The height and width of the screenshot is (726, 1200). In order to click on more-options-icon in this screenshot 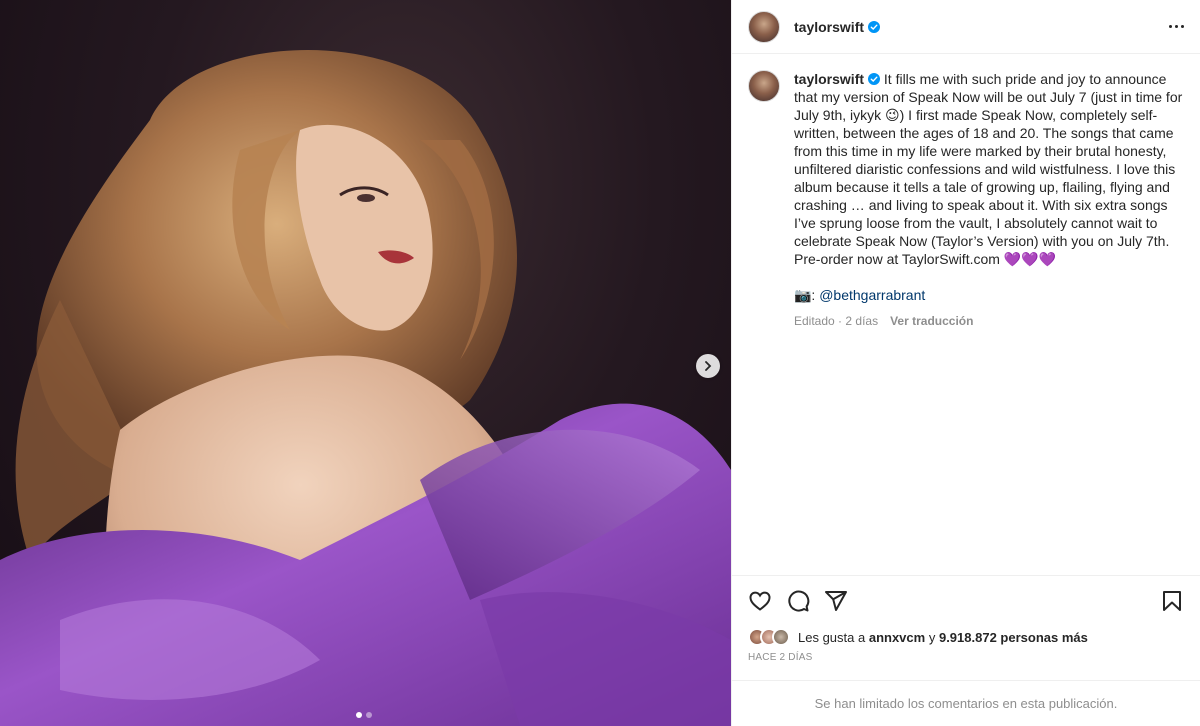, I will do `click(1176, 26)`.